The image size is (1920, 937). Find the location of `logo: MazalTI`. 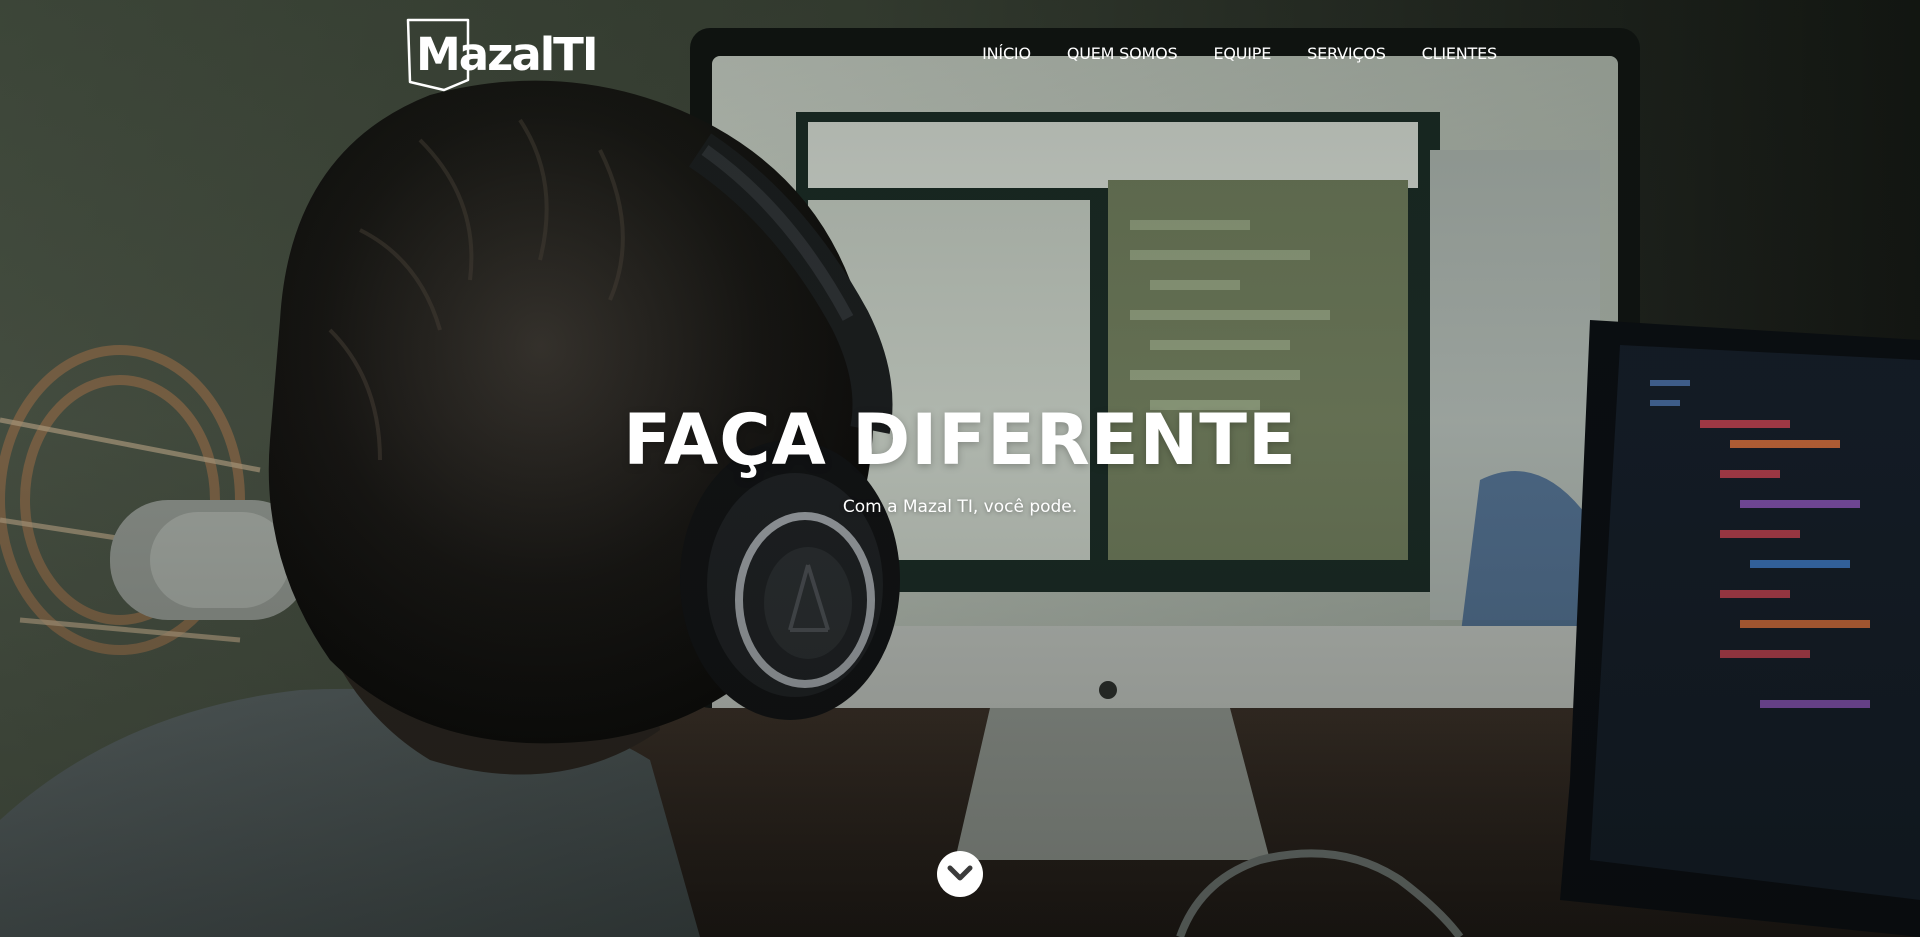

logo: MazalTI is located at coordinates (502, 55).